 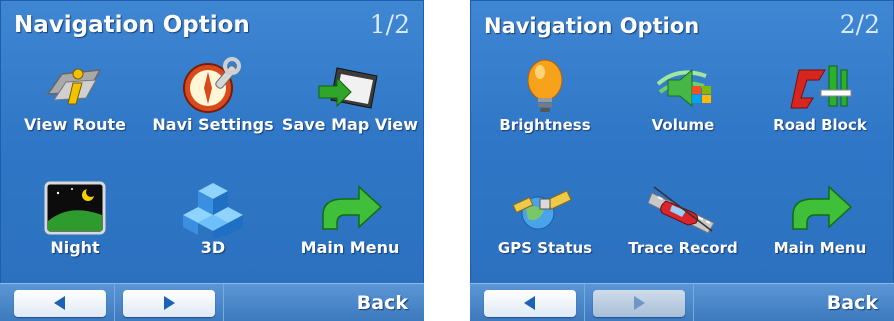 I want to click on compass-wrench-icon, so click(x=212, y=85).